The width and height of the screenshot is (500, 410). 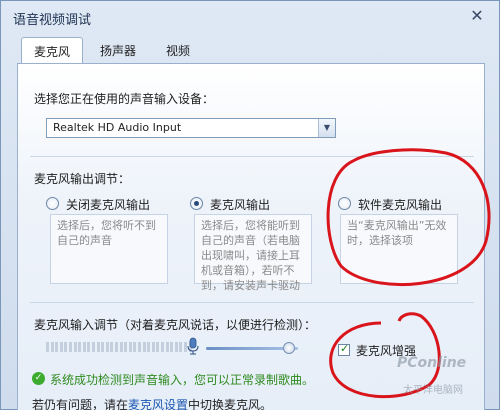 I want to click on troubleshoot-hint: 若仍有问题，请在麦克风设置中切换麦克风。, so click(x=152, y=404).